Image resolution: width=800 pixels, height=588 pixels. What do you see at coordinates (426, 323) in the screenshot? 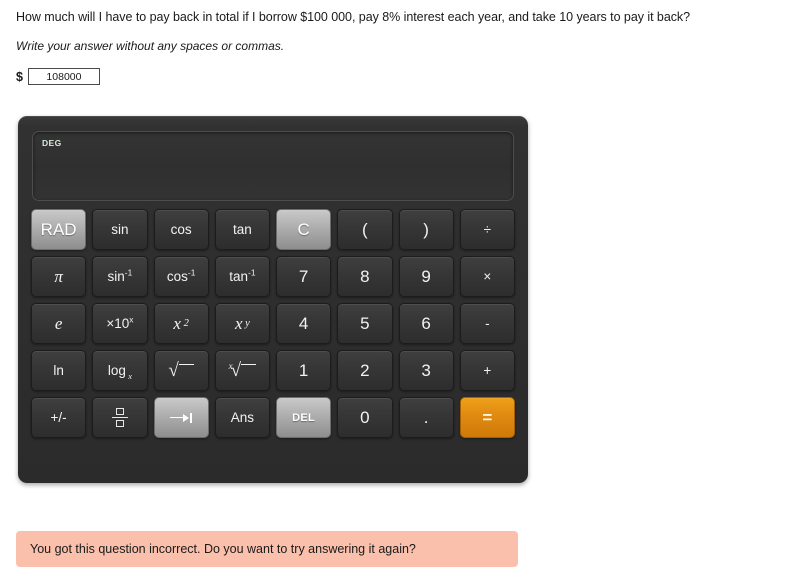
I see `key-6: 6` at bounding box center [426, 323].